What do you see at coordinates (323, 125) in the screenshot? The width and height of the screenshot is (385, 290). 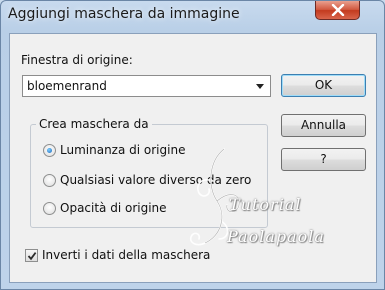 I see `cancel-button: Annulla` at bounding box center [323, 125].